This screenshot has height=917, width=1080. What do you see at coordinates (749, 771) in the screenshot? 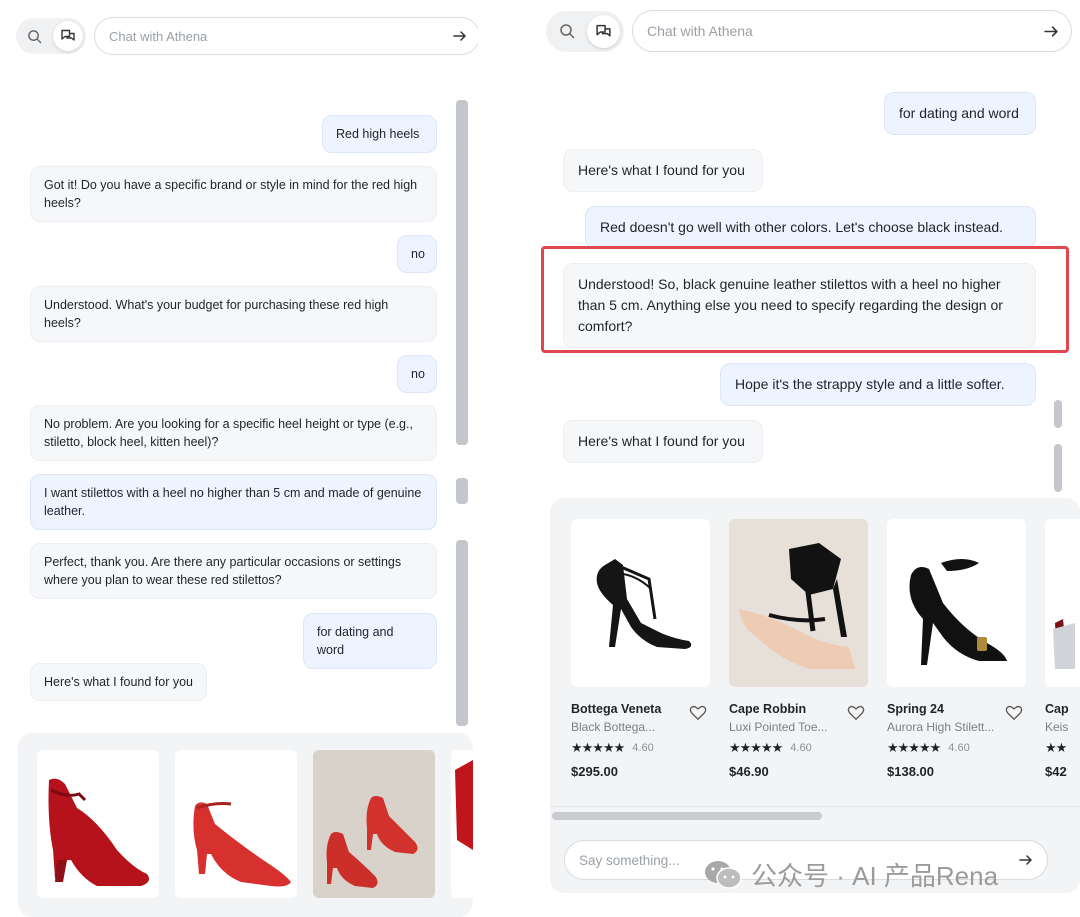
I see `product-price: $46.90` at bounding box center [749, 771].